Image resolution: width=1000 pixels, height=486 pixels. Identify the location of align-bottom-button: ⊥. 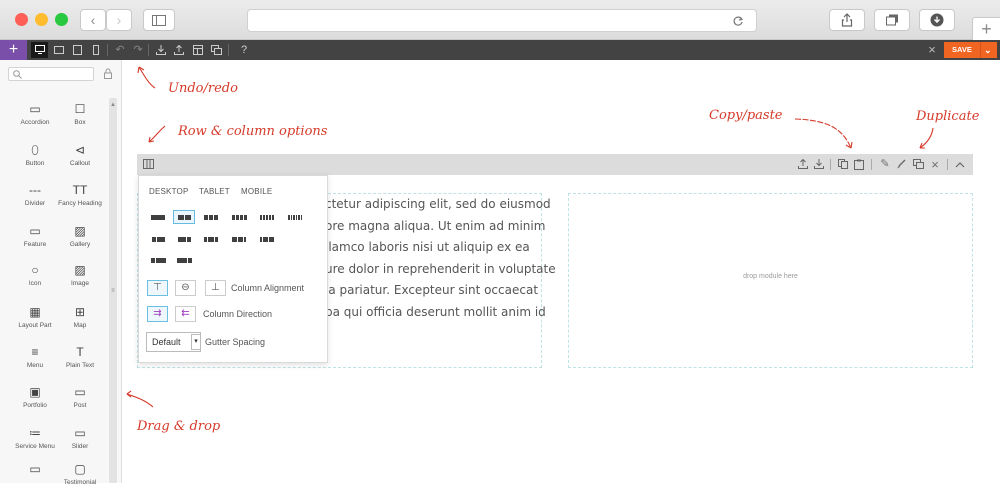
(215, 288).